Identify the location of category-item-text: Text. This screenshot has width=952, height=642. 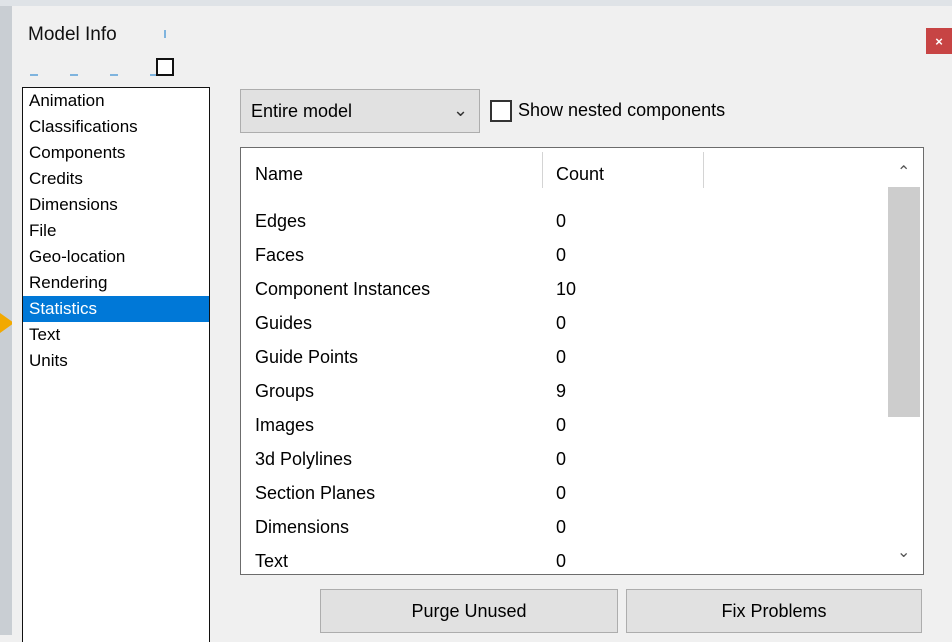
(116, 335).